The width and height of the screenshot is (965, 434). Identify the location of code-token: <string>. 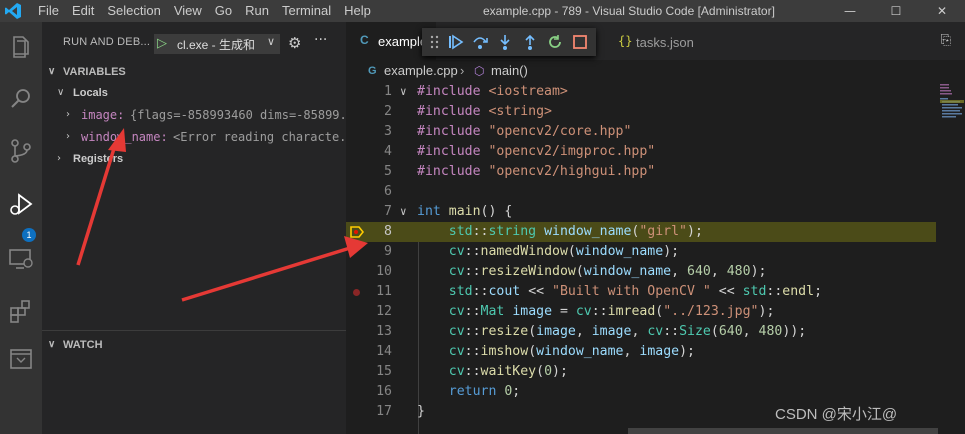
(520, 111).